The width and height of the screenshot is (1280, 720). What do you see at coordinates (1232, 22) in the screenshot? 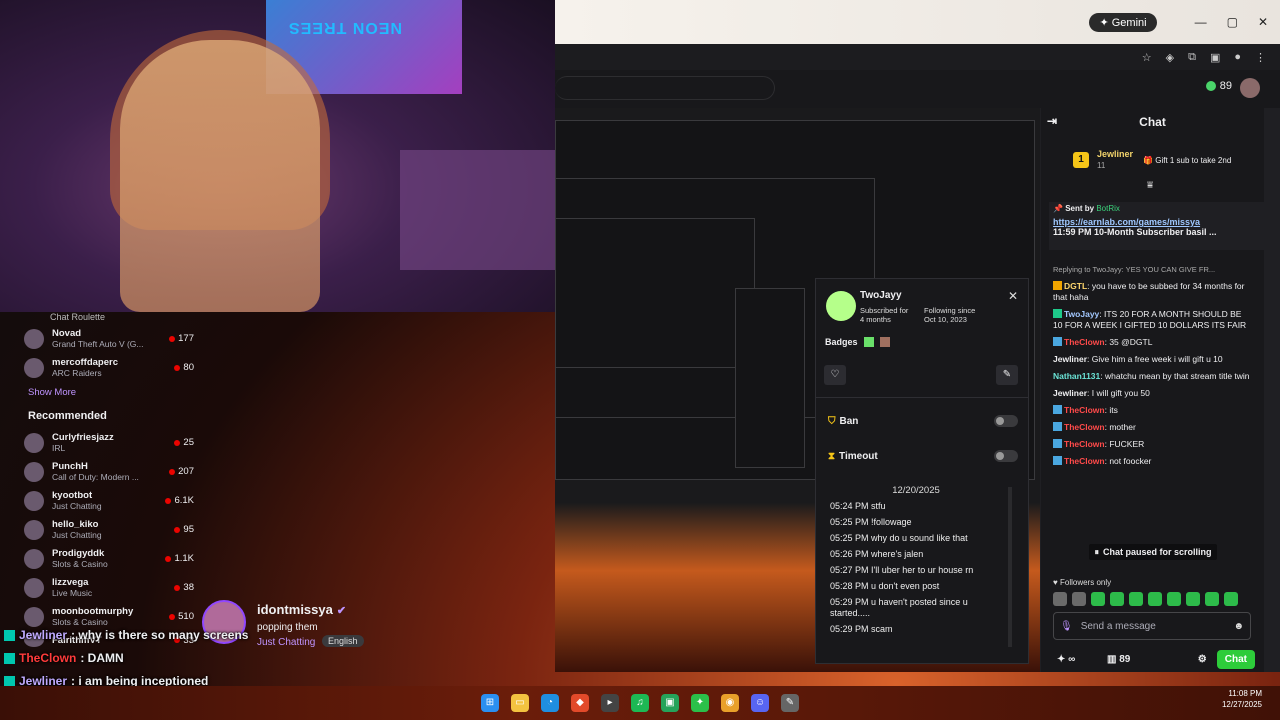
I see `maximize-icon: ▢` at bounding box center [1232, 22].